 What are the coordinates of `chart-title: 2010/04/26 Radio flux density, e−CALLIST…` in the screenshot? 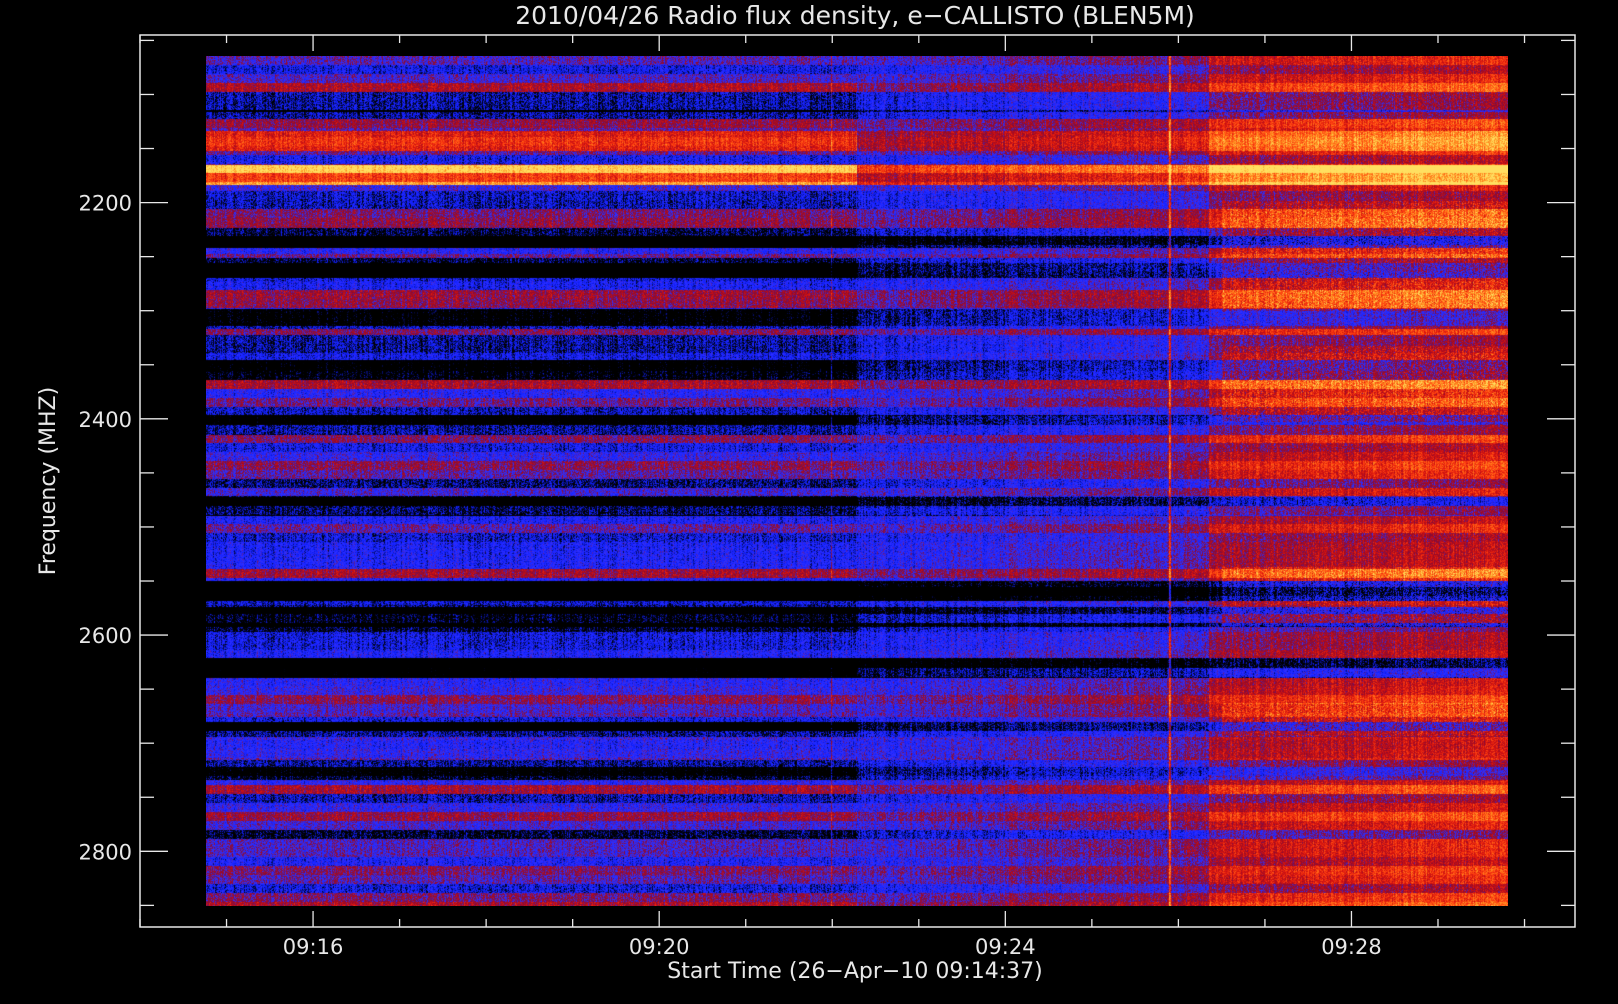 It's located at (855, 15).